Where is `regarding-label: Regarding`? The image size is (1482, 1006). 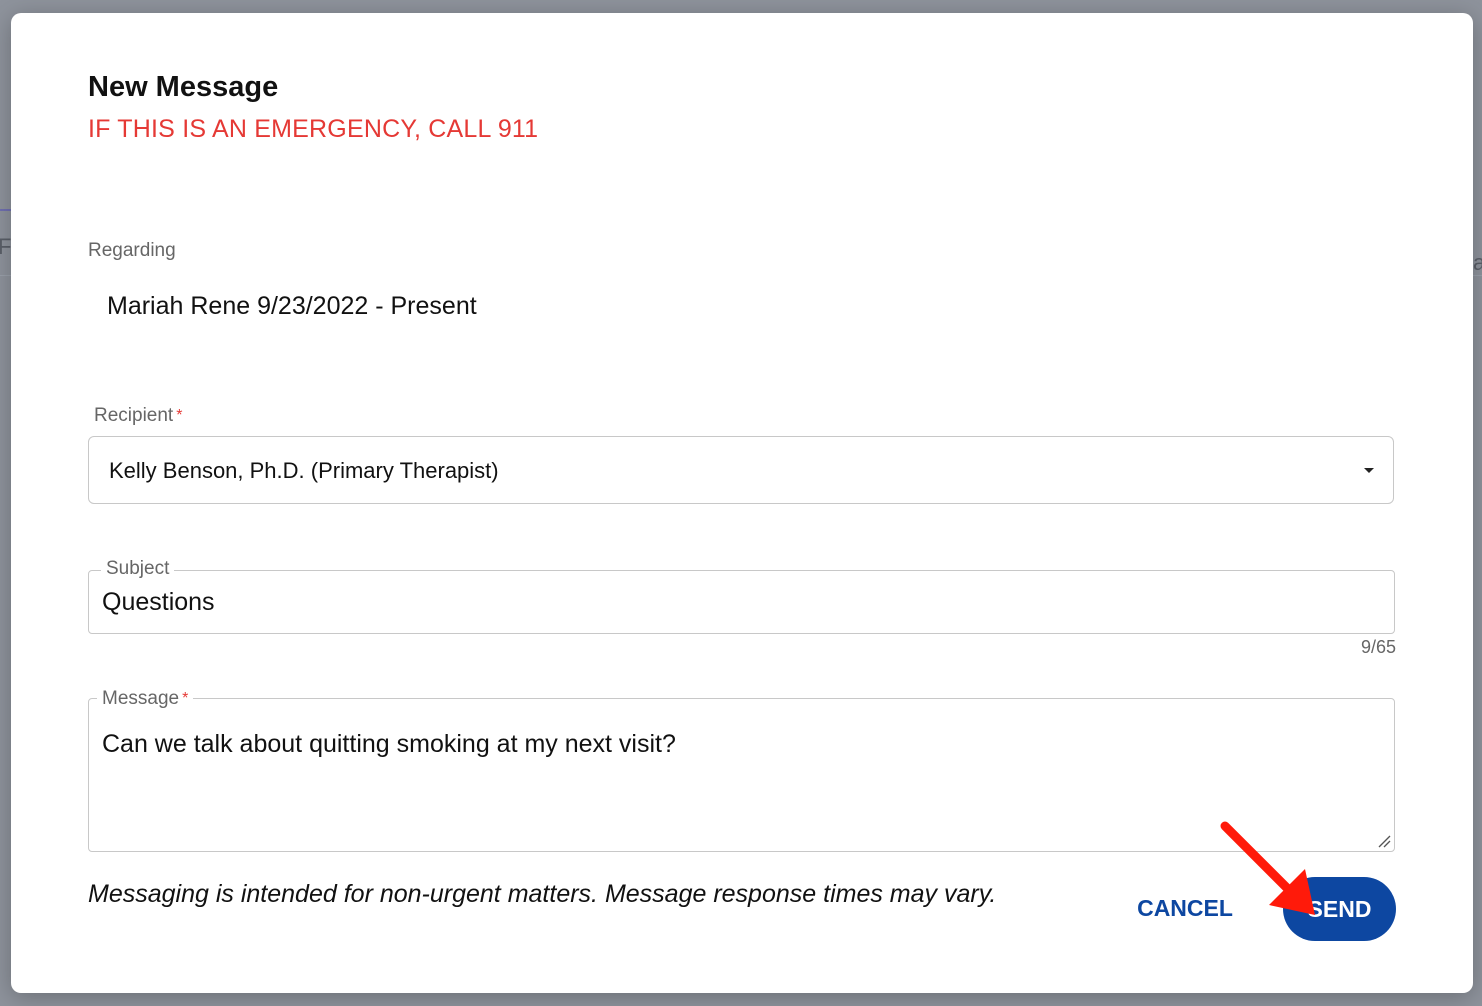 regarding-label: Regarding is located at coordinates (132, 250).